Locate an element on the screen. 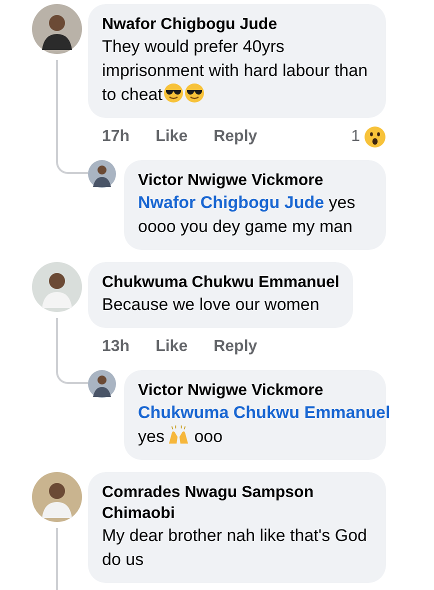  mention-link: Nwafor Chigbogu Jude is located at coordinates (231, 202).